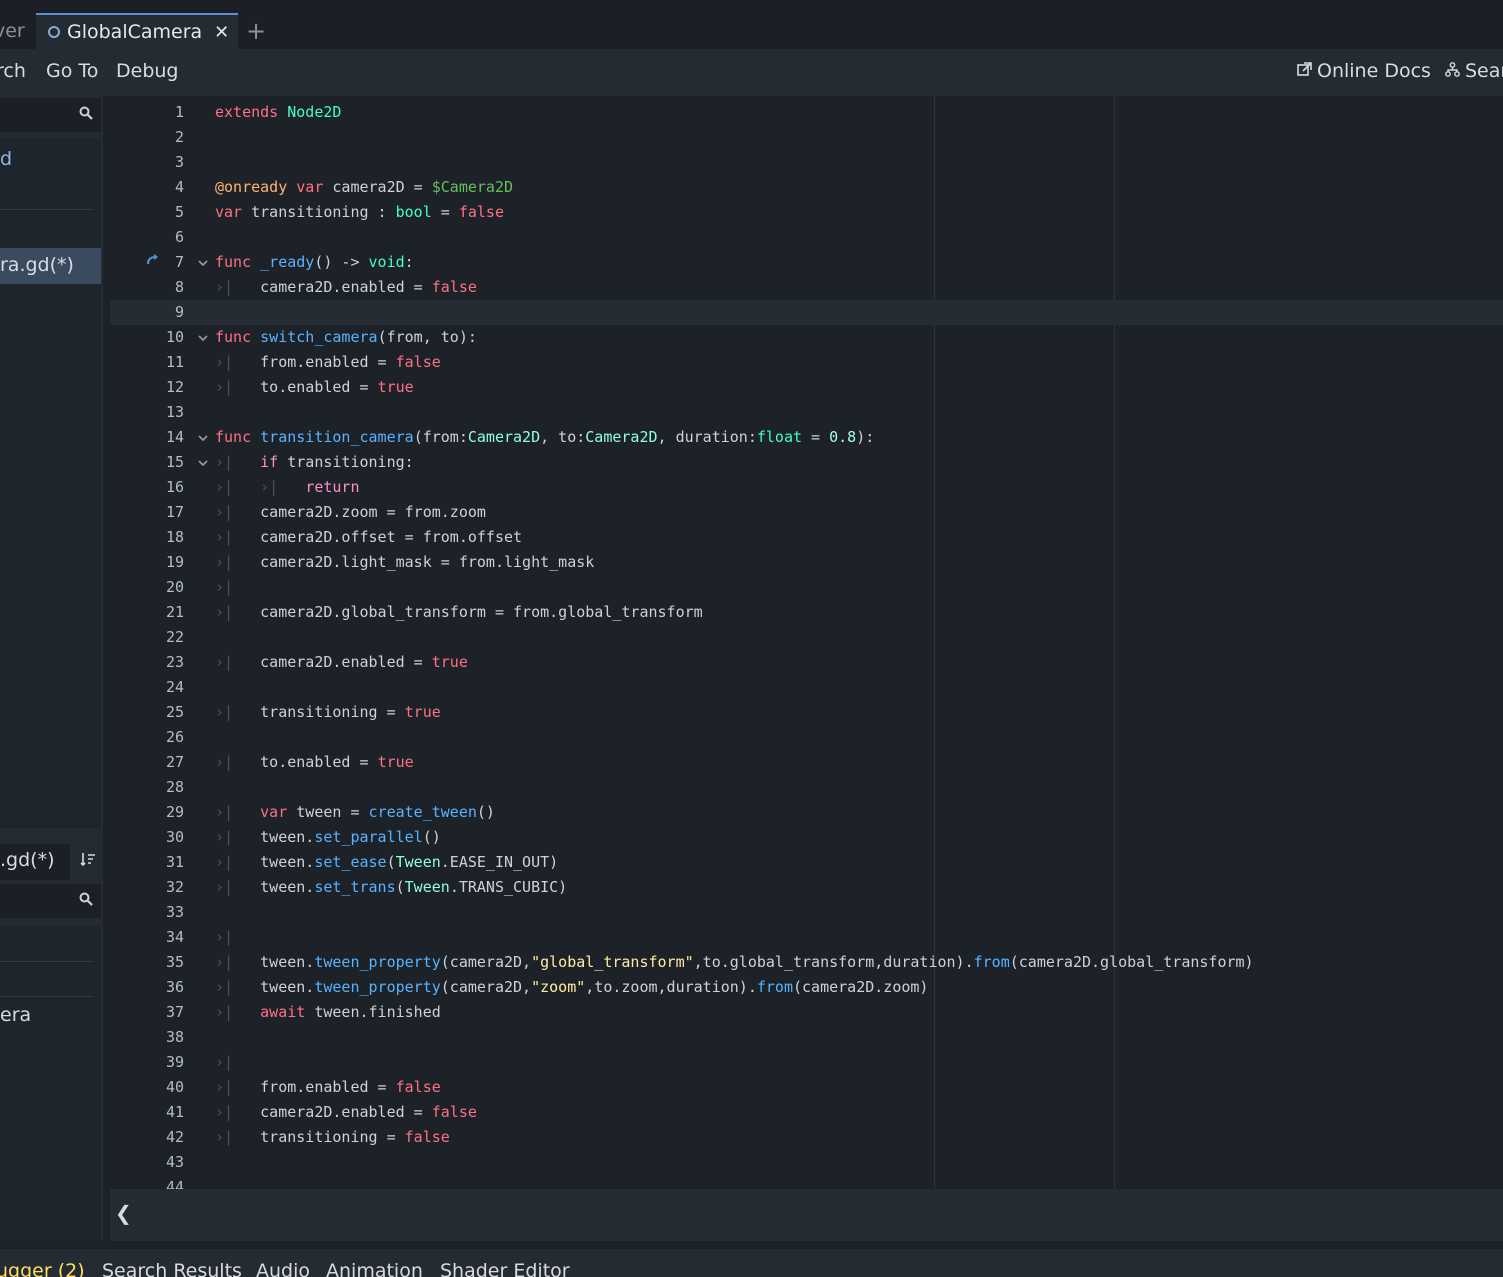 The image size is (1503, 1277). What do you see at coordinates (278, 112) in the screenshot?
I see `code-text: extends Node2D` at bounding box center [278, 112].